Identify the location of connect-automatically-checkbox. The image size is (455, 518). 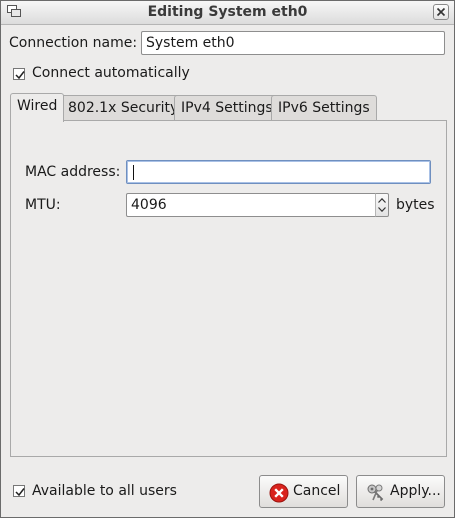
(19, 74).